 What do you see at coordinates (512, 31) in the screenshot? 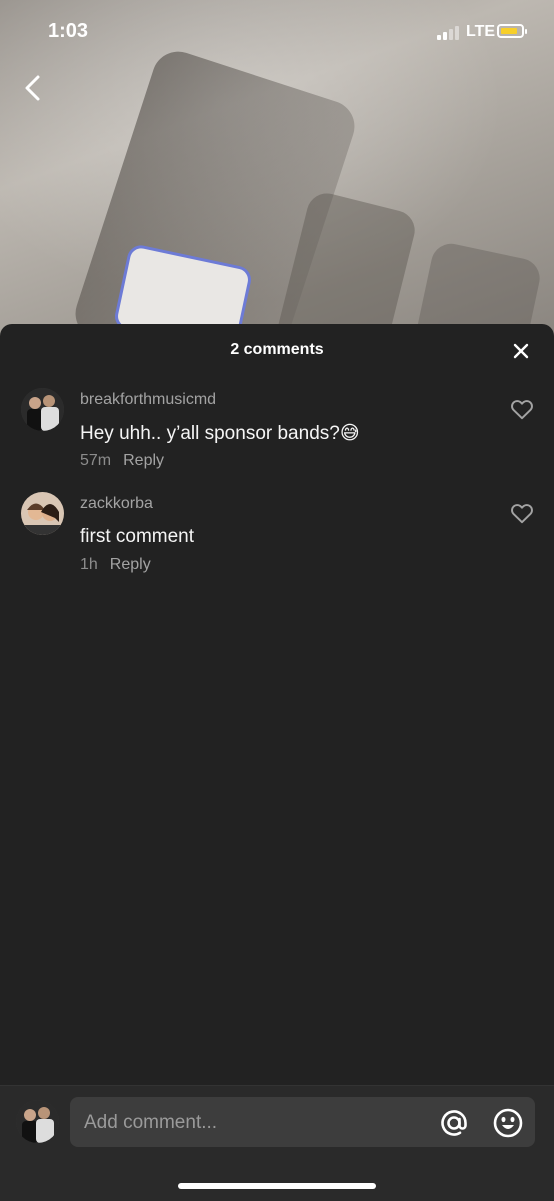
I see `battery-icon` at bounding box center [512, 31].